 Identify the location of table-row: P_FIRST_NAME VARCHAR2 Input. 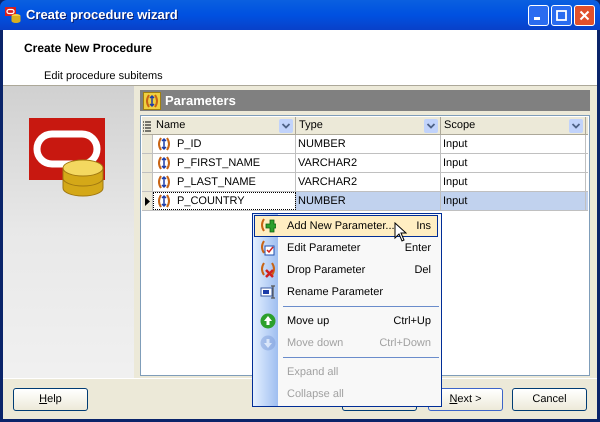
(365, 163).